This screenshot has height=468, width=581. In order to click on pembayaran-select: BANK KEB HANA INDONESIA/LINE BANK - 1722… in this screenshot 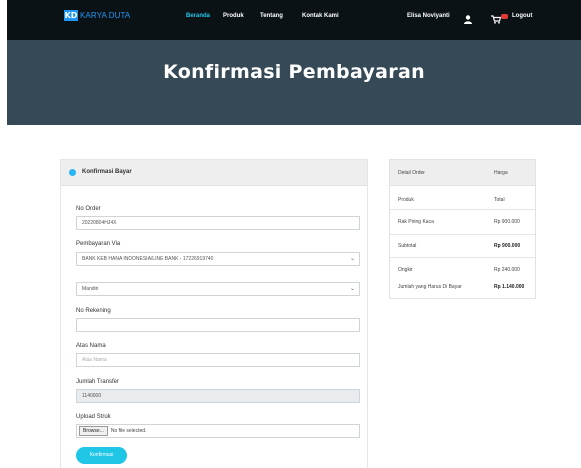, I will do `click(218, 259)`.